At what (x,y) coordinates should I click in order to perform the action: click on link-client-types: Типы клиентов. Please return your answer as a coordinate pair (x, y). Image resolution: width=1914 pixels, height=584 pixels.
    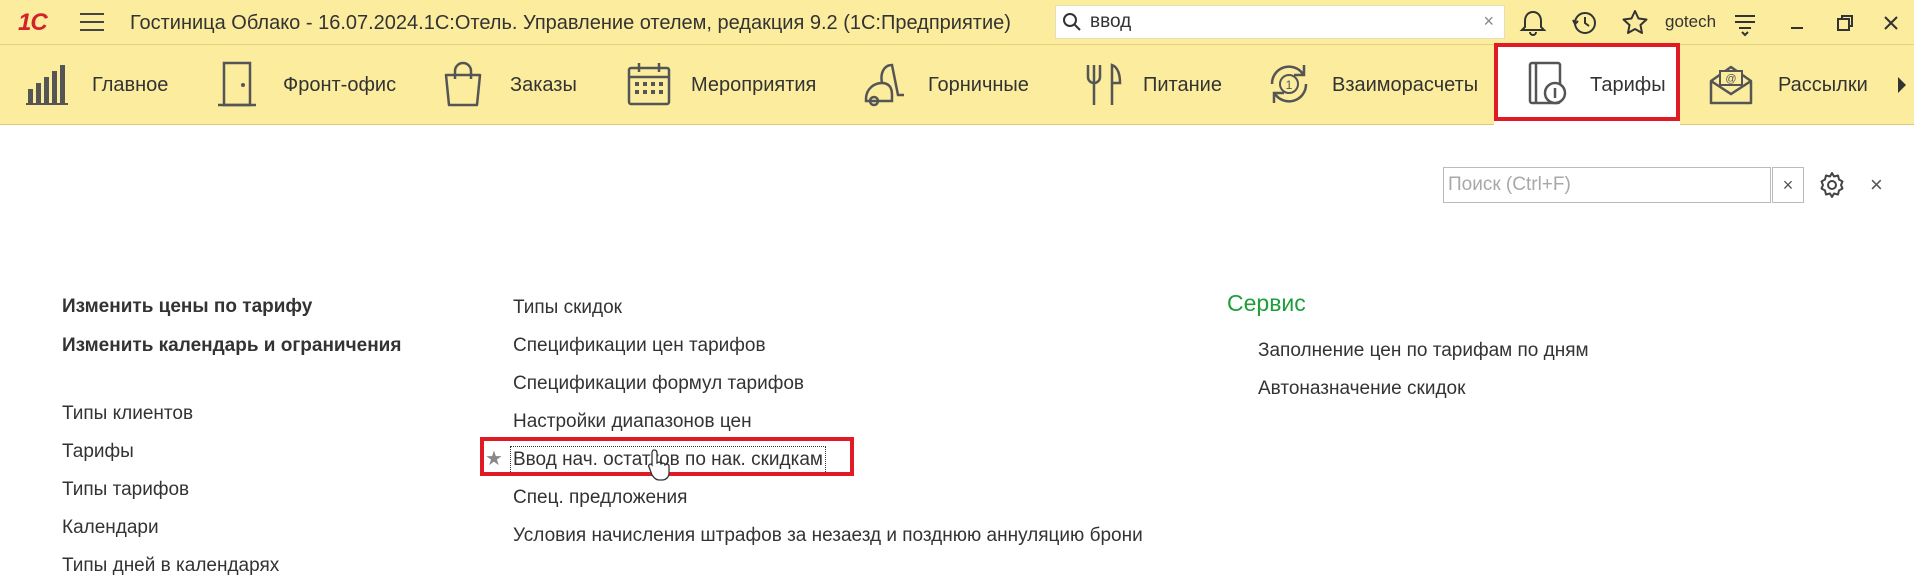
    Looking at the image, I should click on (127, 414).